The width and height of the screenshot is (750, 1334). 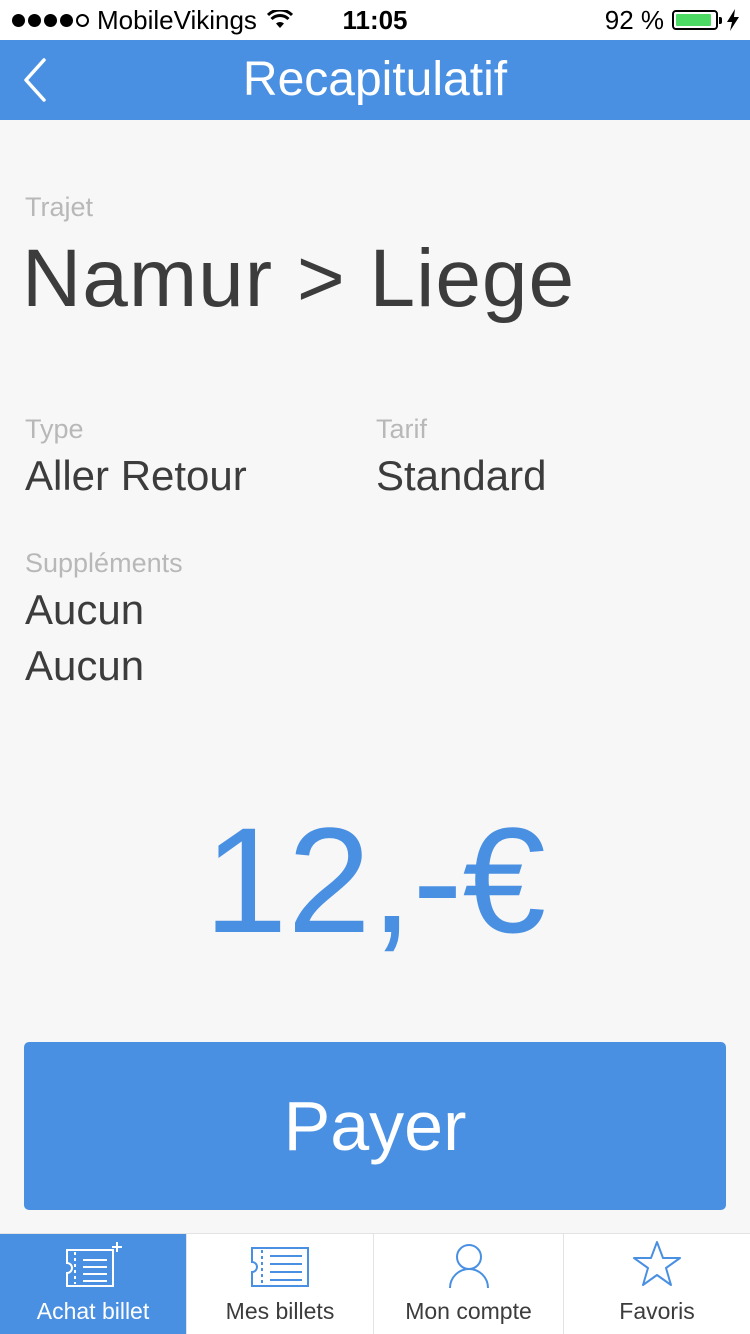 What do you see at coordinates (461, 475) in the screenshot?
I see `tarif-value: Standard` at bounding box center [461, 475].